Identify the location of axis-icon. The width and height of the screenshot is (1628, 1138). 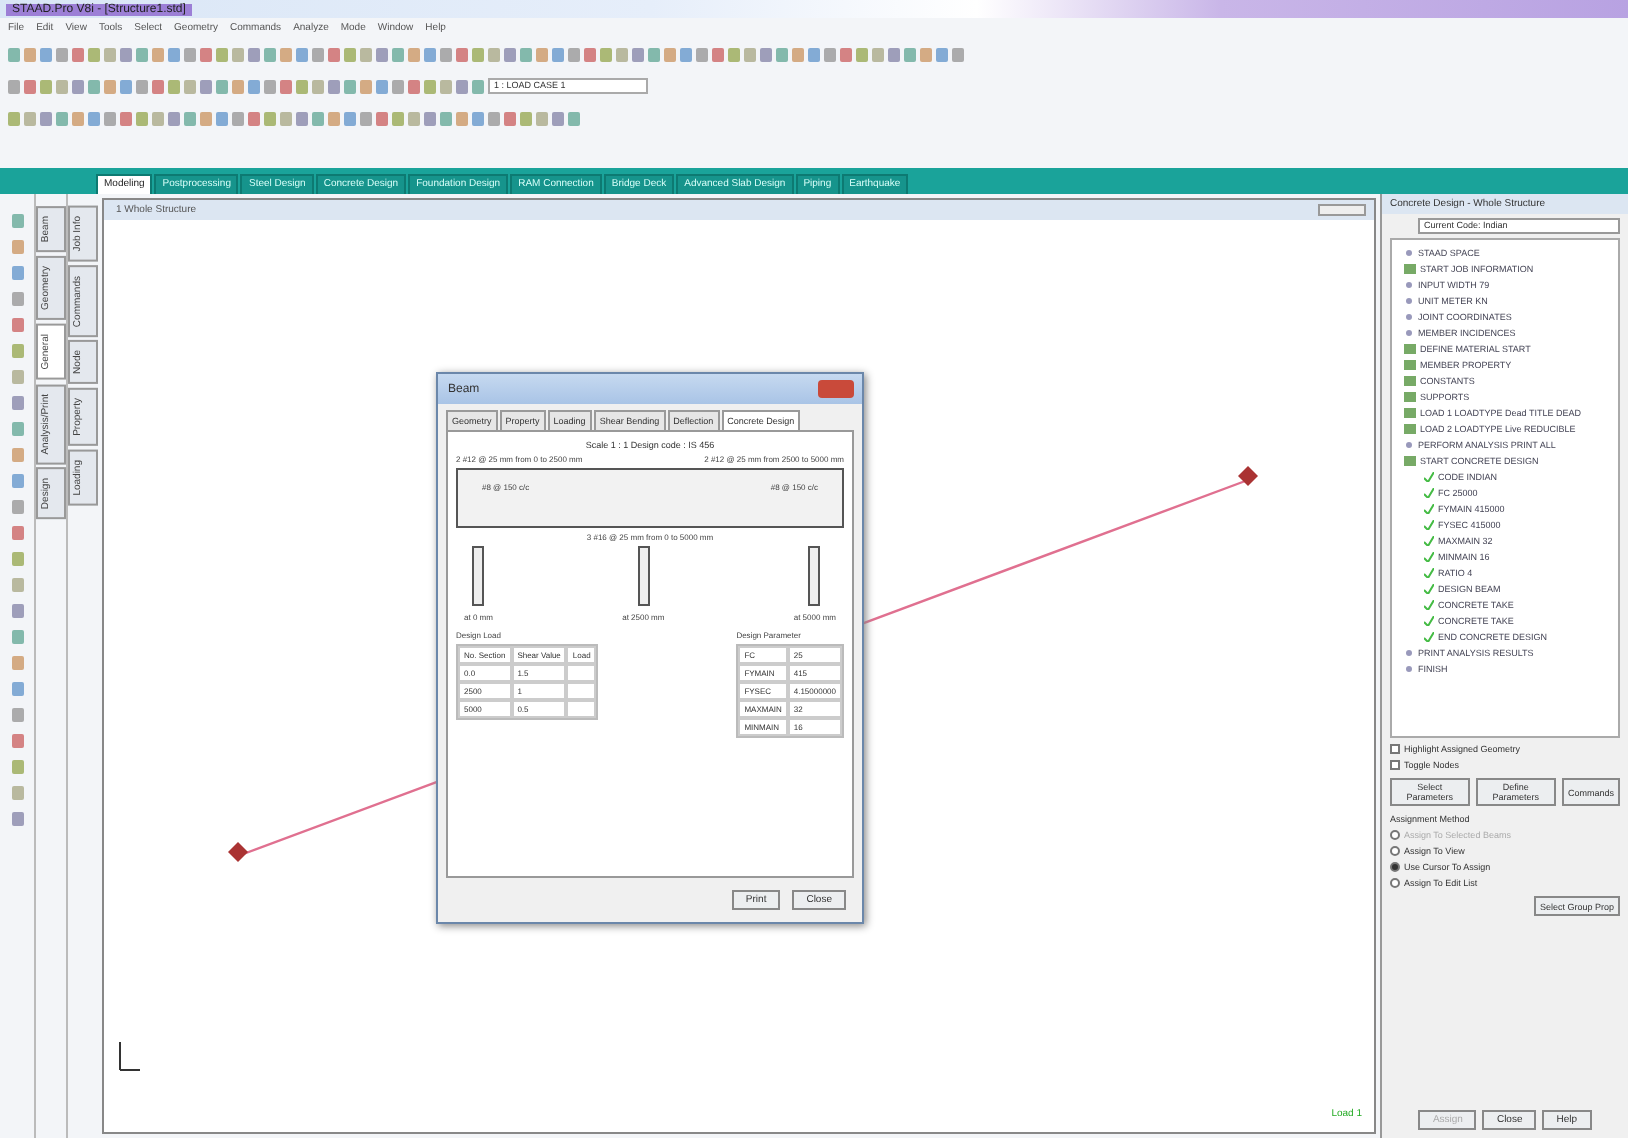
(130, 1056).